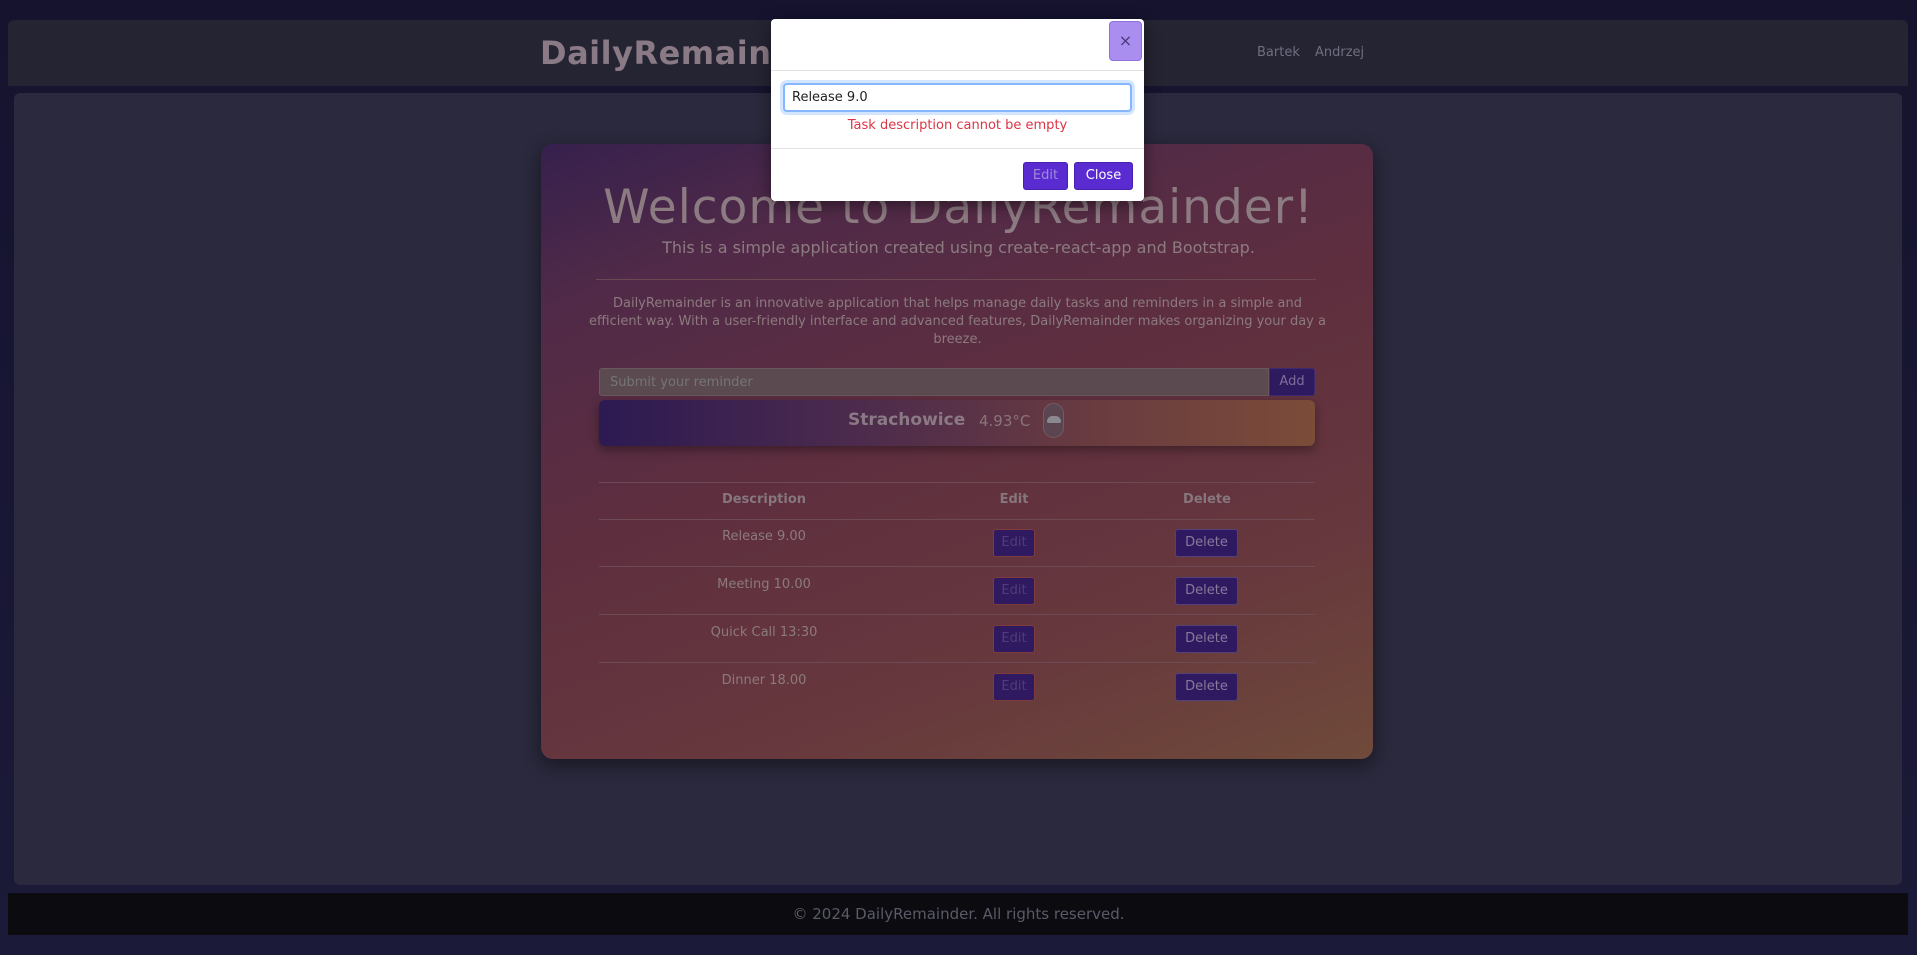 The width and height of the screenshot is (1917, 955). I want to click on reminder-input, so click(934, 382).